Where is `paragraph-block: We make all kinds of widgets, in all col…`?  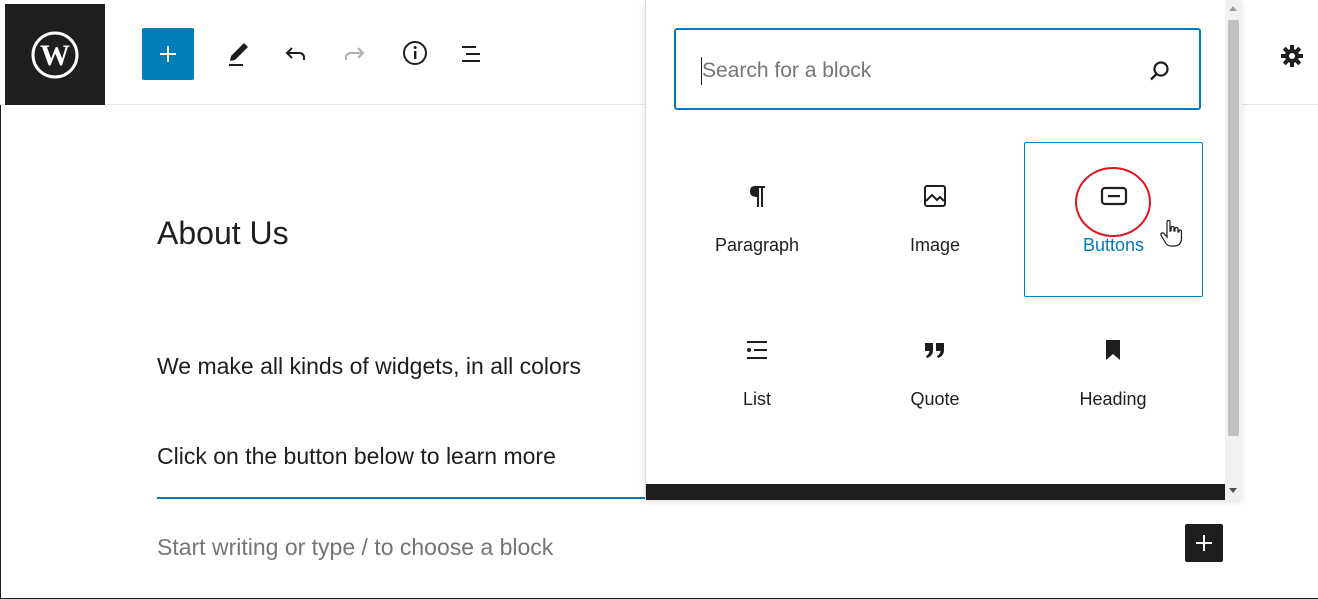
paragraph-block: We make all kinds of widgets, in all col… is located at coordinates (402, 366).